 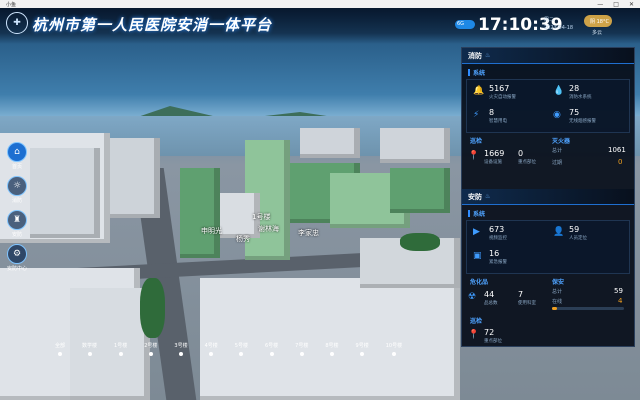 What do you see at coordinates (152, 25) in the screenshot?
I see `page-title: 杭州市第一人民医院安消一体平台` at bounding box center [152, 25].